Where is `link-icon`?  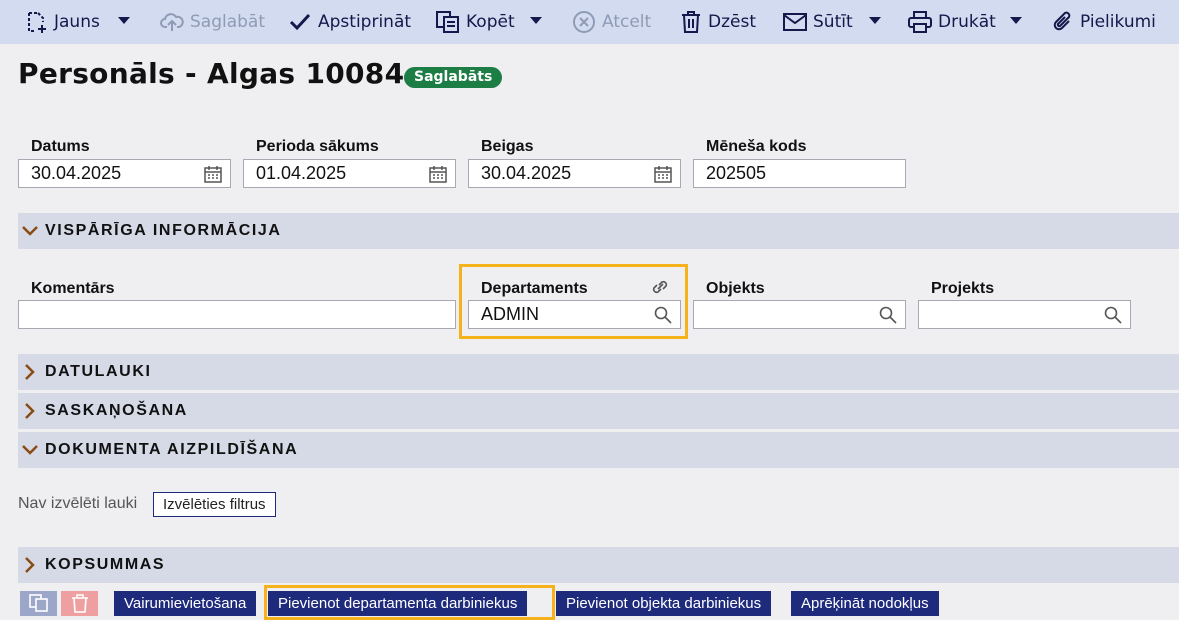 link-icon is located at coordinates (660, 287).